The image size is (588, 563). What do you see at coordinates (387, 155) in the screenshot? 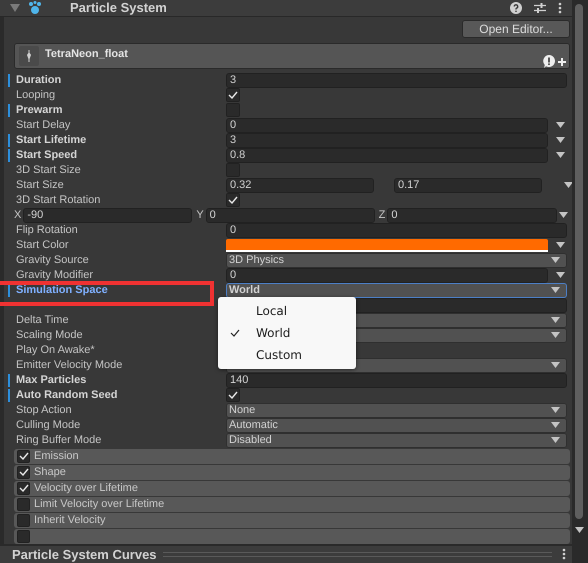
I see `number-field: 0.8` at bounding box center [387, 155].